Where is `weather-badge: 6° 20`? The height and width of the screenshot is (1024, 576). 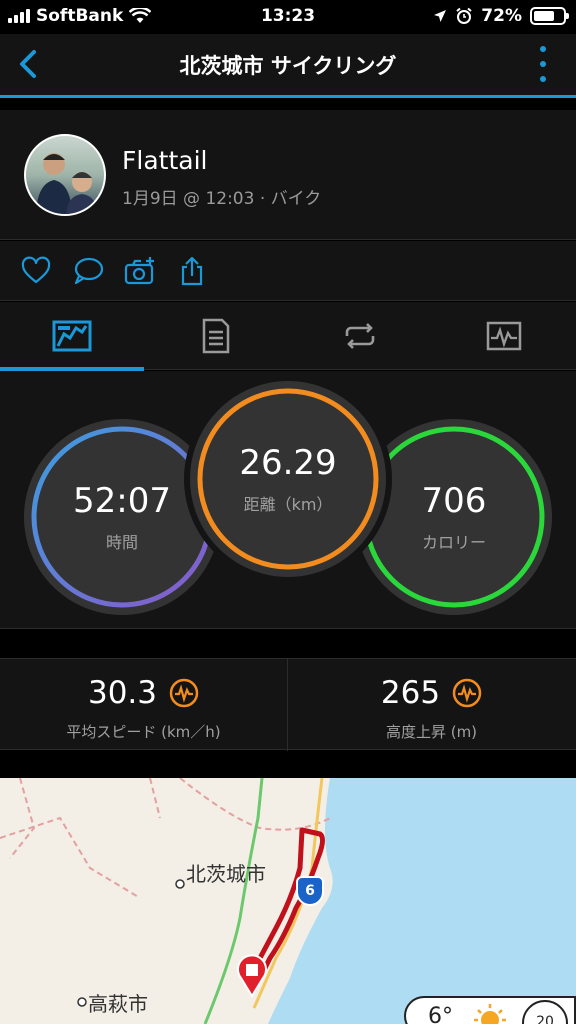
weather-badge: 6° 20 is located at coordinates (490, 1010).